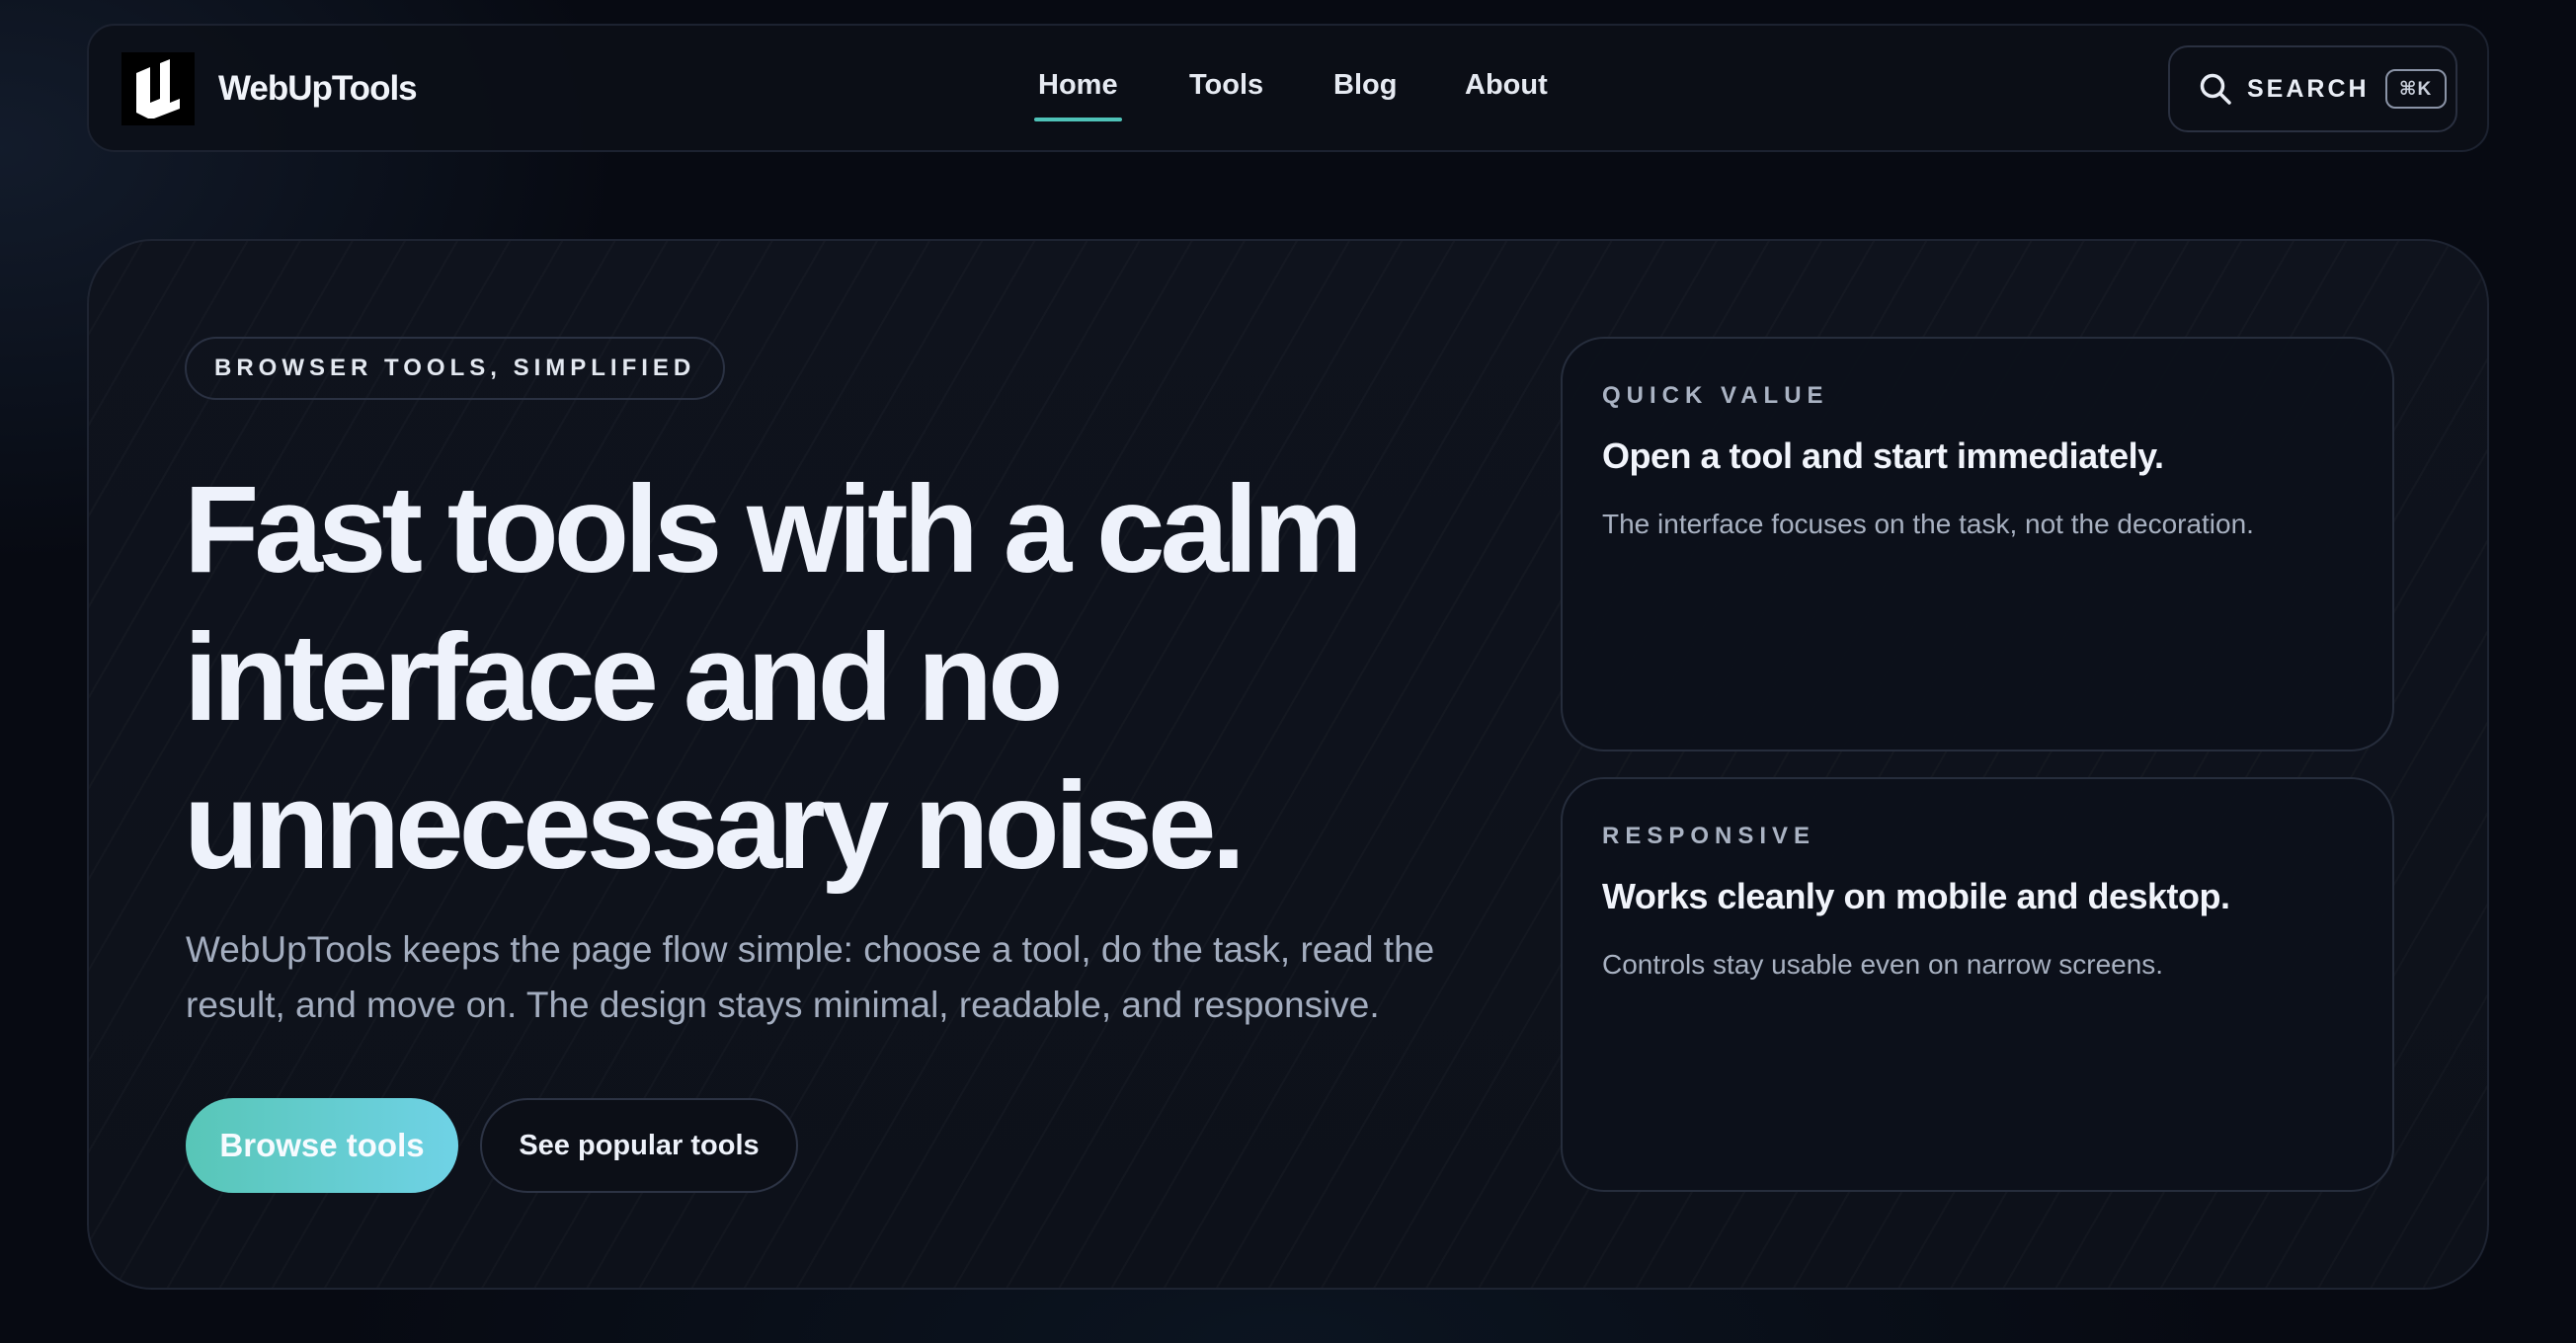 The width and height of the screenshot is (2576, 1343). What do you see at coordinates (1883, 456) in the screenshot?
I see `card-title: Open a tool and start immediately.` at bounding box center [1883, 456].